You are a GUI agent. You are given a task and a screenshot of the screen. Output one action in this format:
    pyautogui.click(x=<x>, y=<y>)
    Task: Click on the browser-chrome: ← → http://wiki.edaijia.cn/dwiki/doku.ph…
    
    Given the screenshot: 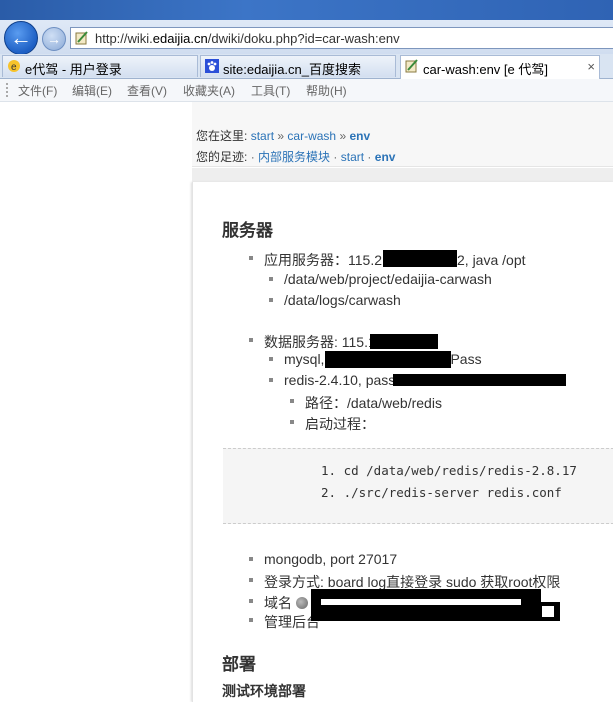 What is the action you would take?
    pyautogui.click(x=306, y=51)
    